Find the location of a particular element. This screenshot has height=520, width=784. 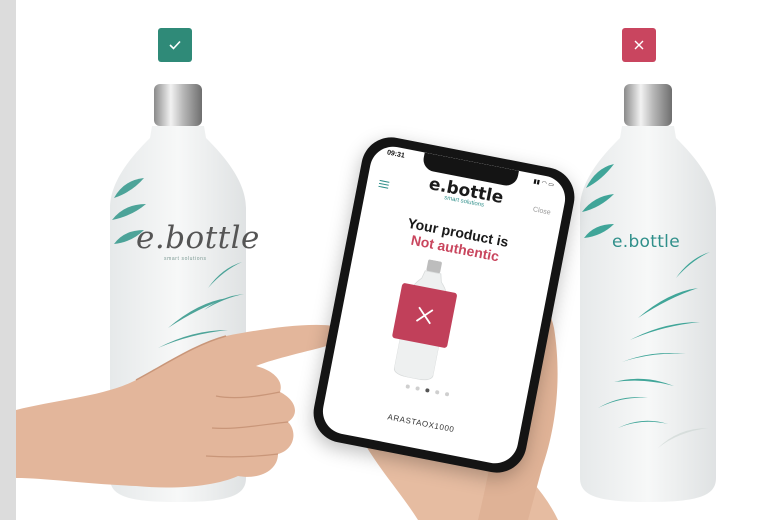

carousel-dot-active is located at coordinates (427, 390).